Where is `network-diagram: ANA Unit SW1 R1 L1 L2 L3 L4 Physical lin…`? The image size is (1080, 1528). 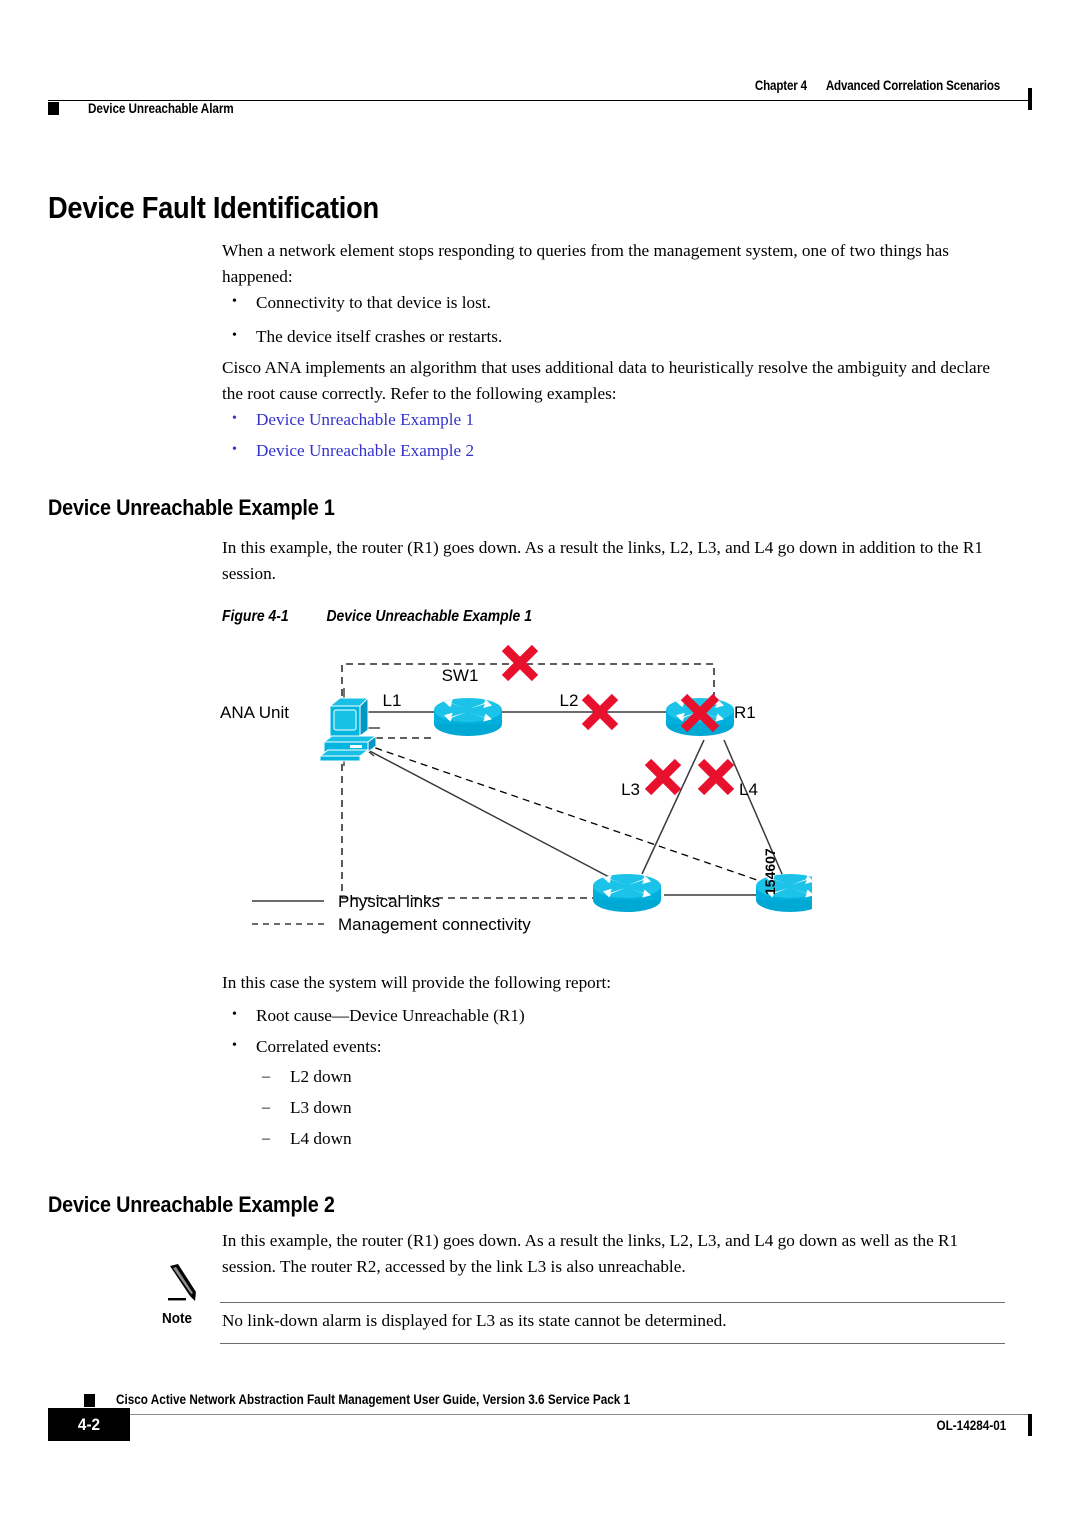
network-diagram: ANA Unit SW1 R1 L1 L2 L3 L4 Physical lin… is located at coordinates (512, 792).